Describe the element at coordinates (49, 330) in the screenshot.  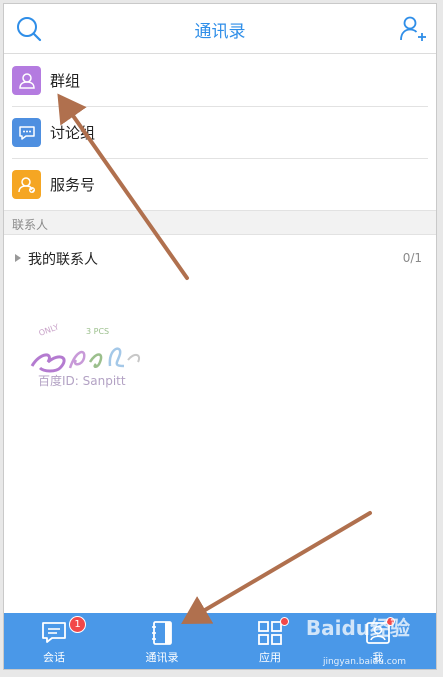
I see `svg-text: ONLY` at that location.